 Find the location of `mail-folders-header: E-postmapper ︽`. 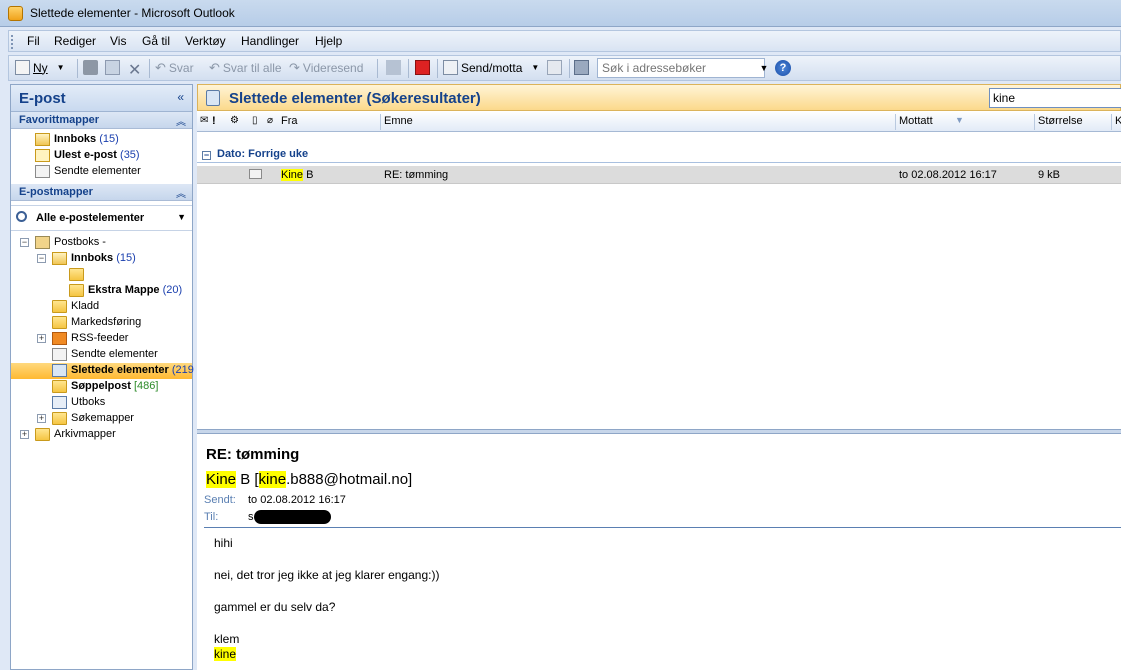

mail-folders-header: E-postmapper ︽ is located at coordinates (101, 192).